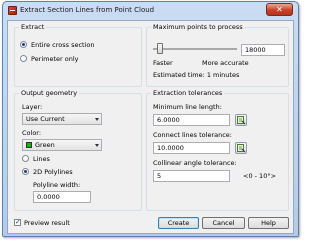 This screenshot has height=240, width=320. What do you see at coordinates (53, 172) in the screenshot?
I see `2d-polylines-label: 2D Polylines` at bounding box center [53, 172].